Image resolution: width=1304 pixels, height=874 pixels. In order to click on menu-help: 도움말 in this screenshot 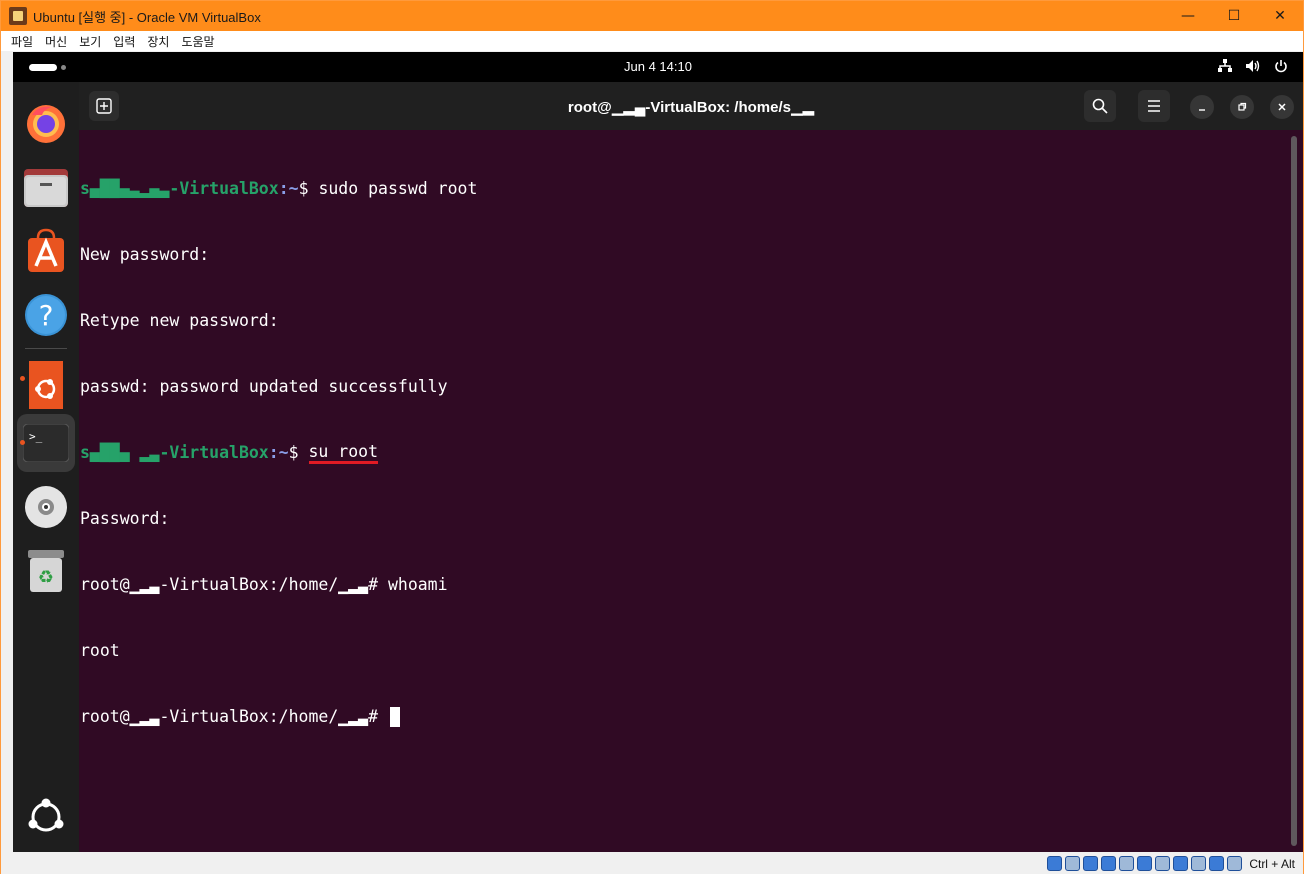, I will do `click(197, 41)`.